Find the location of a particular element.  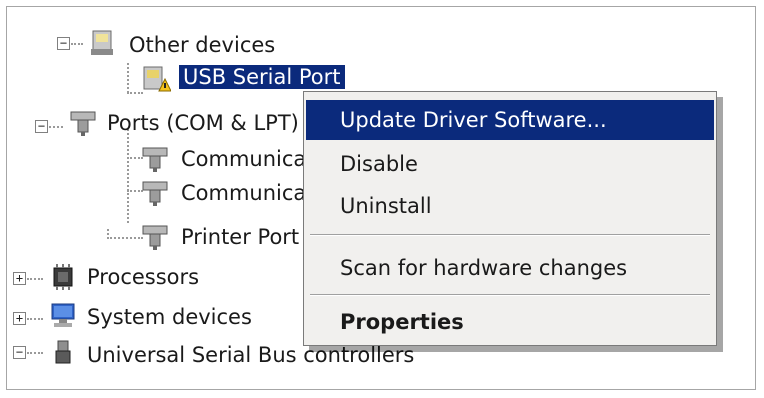

processor-icon is located at coordinates (63, 277).